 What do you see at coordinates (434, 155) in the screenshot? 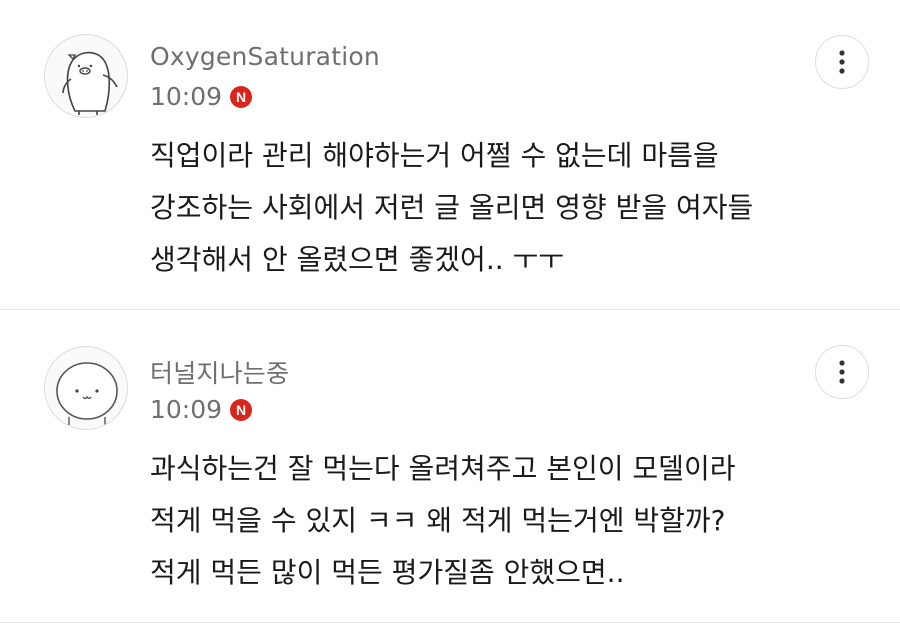
I see `comment-line: 직업이라 관리 해야하는거 어쩔 수 없는데 마름을` at bounding box center [434, 155].